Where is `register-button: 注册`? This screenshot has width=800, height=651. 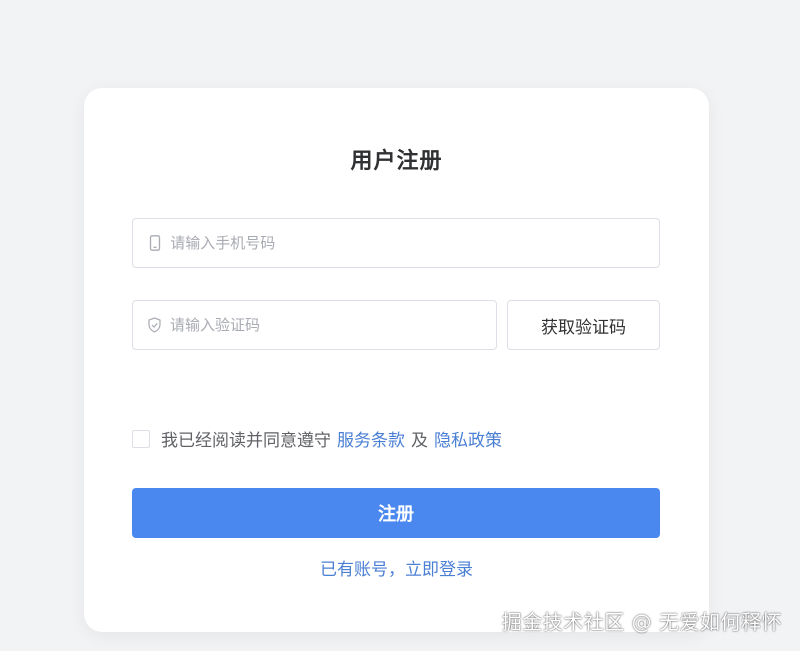
register-button: 注册 is located at coordinates (396, 513).